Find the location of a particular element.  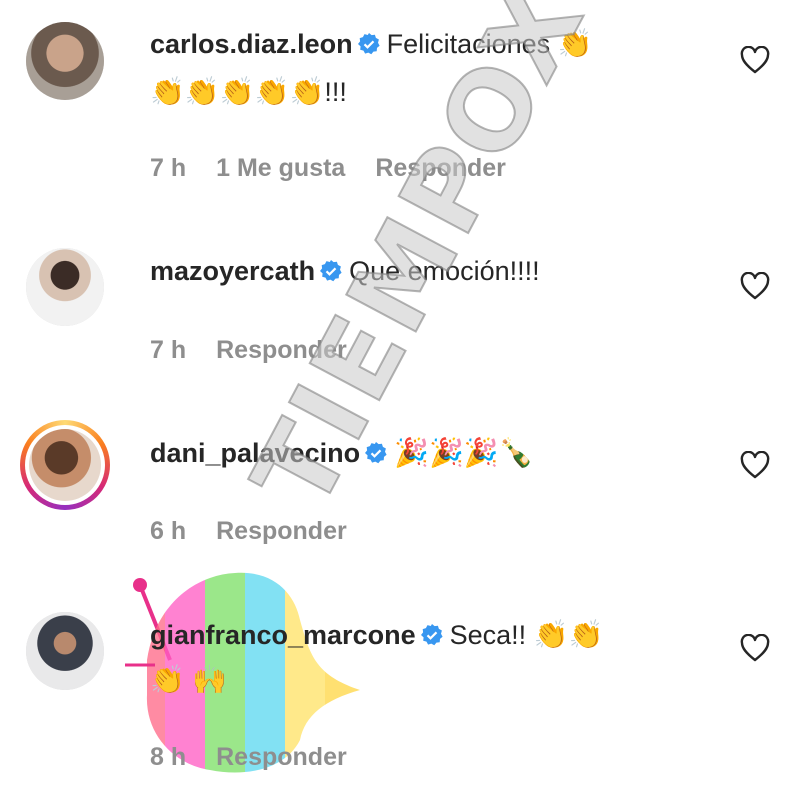

timestamp: 6 h is located at coordinates (168, 531).